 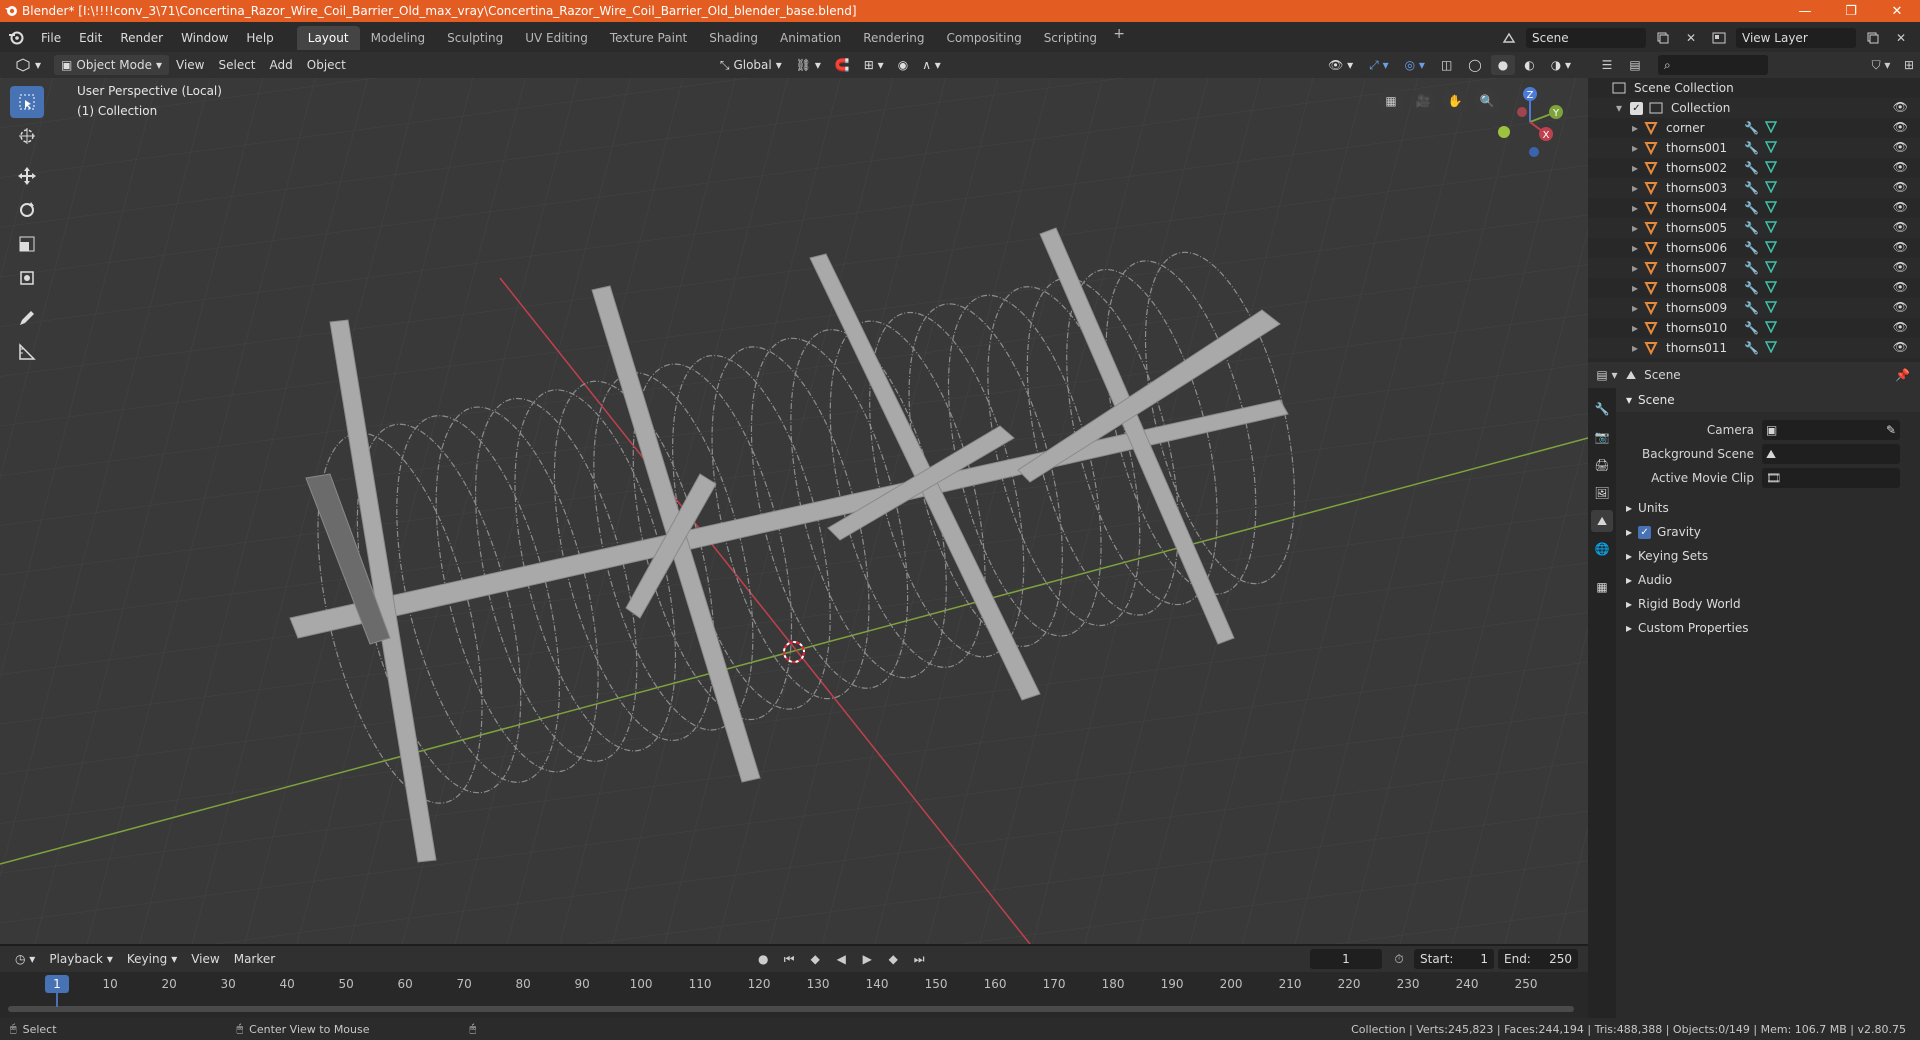 What do you see at coordinates (1754, 228) in the screenshot?
I see `outliner-object-row: ▸ thorns005 🔧 👁` at bounding box center [1754, 228].